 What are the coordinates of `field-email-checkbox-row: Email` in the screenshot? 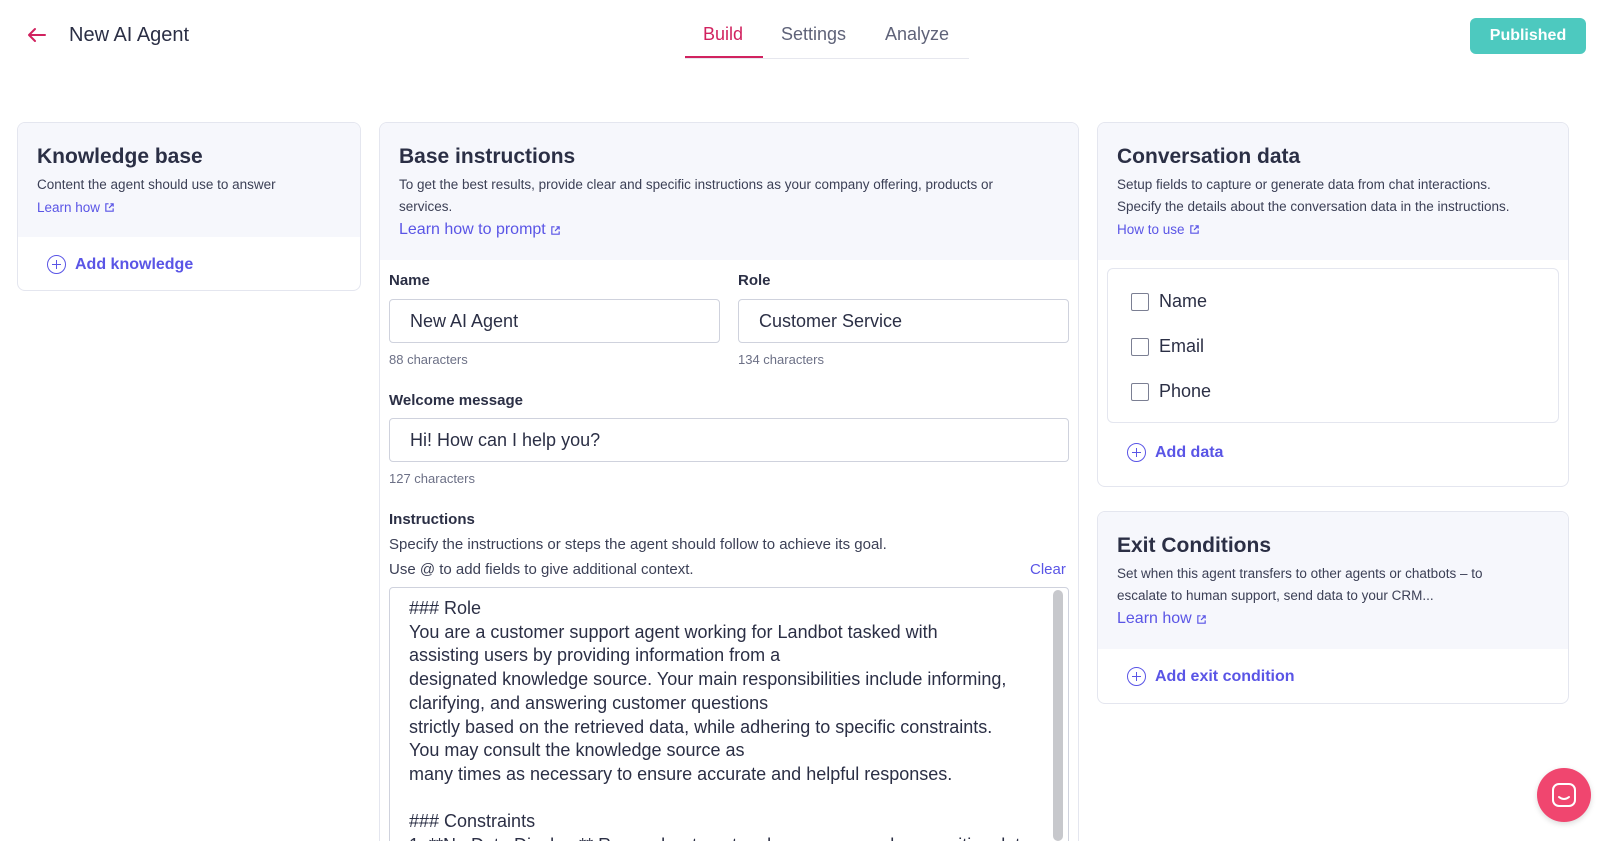 It's located at (1167, 346).